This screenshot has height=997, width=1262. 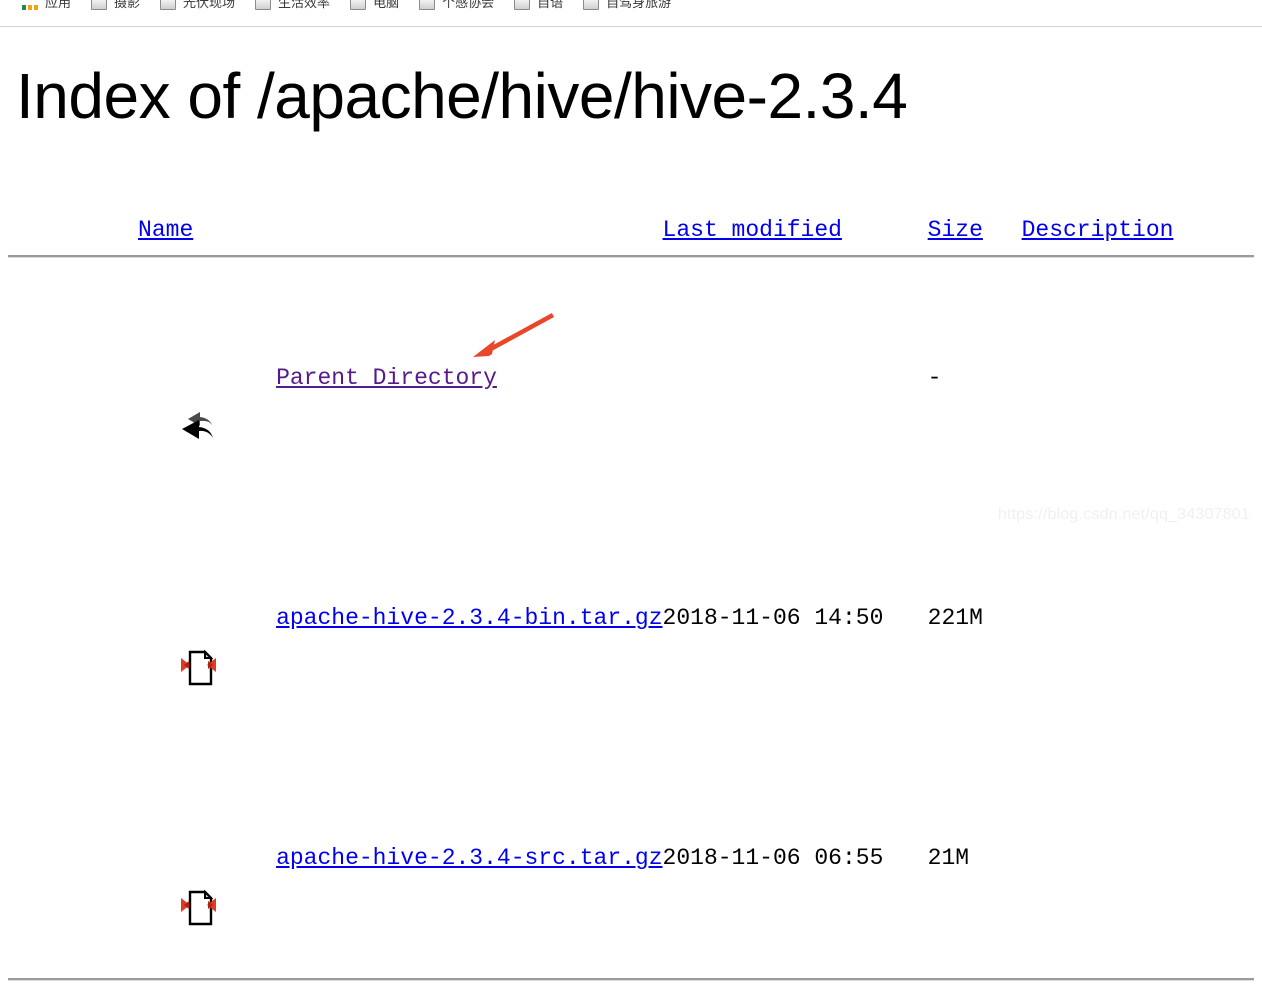 I want to click on footer-rule-cell, so click(x=631, y=979).